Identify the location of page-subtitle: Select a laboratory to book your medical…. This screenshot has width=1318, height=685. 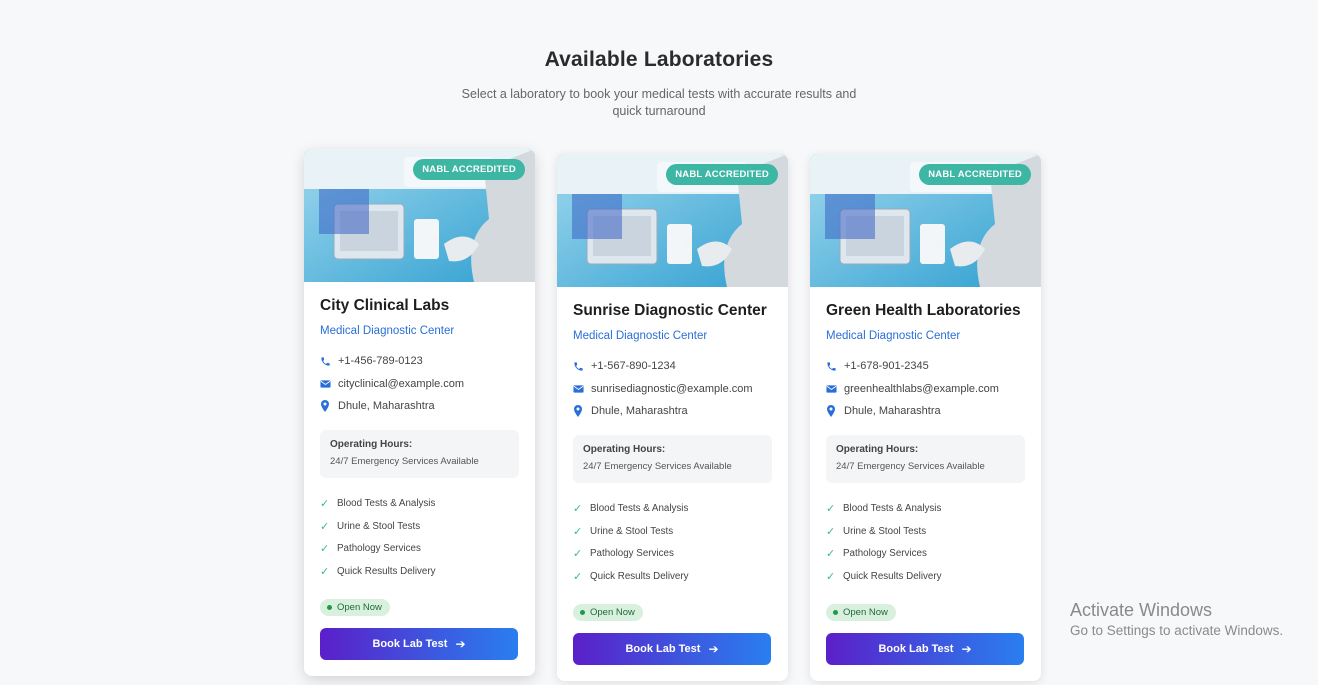
(659, 102).